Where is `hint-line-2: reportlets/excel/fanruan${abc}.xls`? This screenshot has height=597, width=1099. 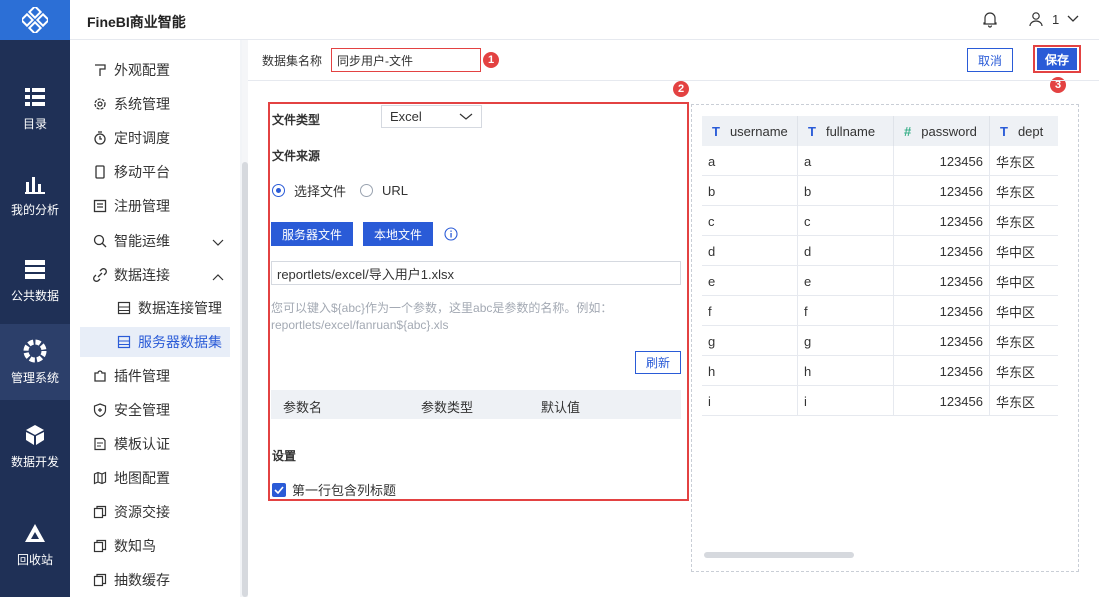
hint-line-2: reportlets/excel/fanruan${abc}.xls is located at coordinates (360, 325).